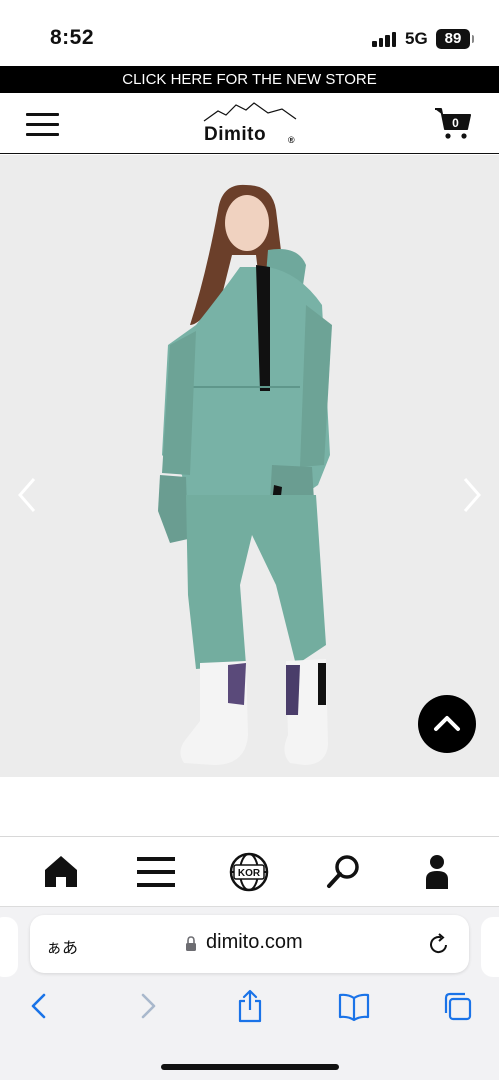 This screenshot has height=1080, width=499. Describe the element at coordinates (40, 1006) in the screenshot. I see `back-icon` at that location.